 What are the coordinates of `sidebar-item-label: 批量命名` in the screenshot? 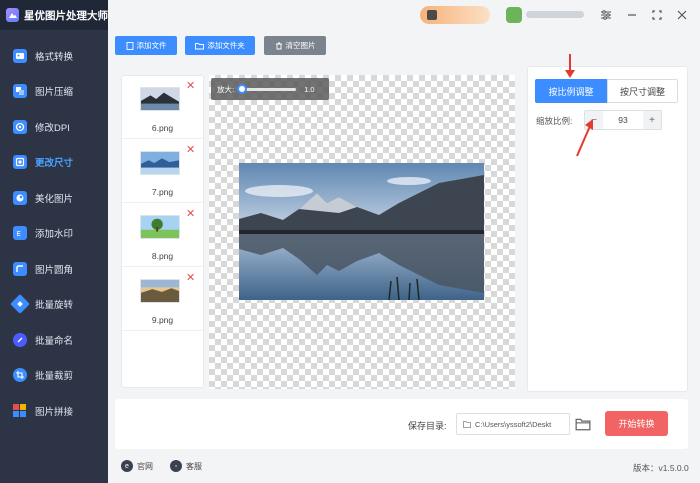 It's located at (54, 341).